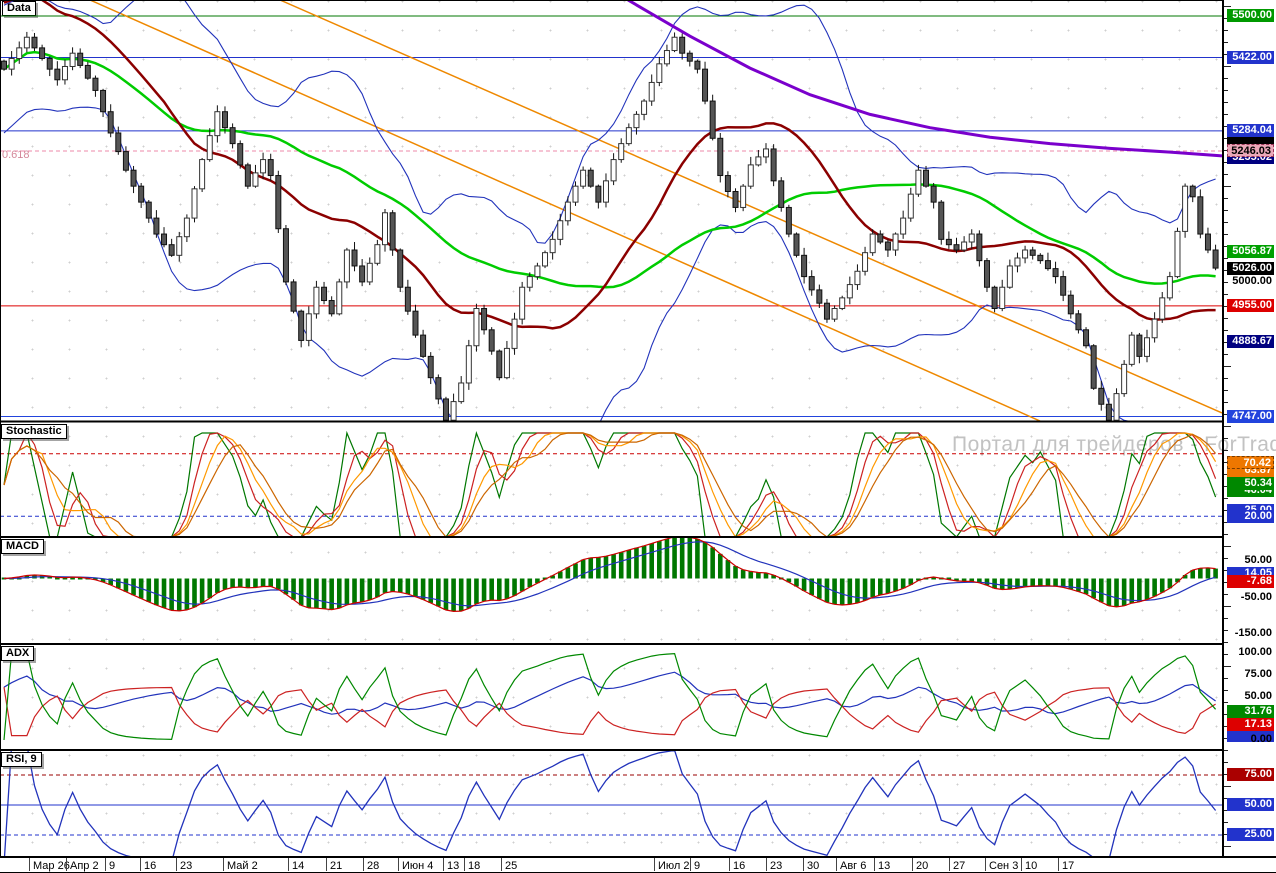 Image resolution: width=1276 pixels, height=873 pixels. Describe the element at coordinates (1250, 711) in the screenshot. I see `price-axis-label: 31.76` at that location.